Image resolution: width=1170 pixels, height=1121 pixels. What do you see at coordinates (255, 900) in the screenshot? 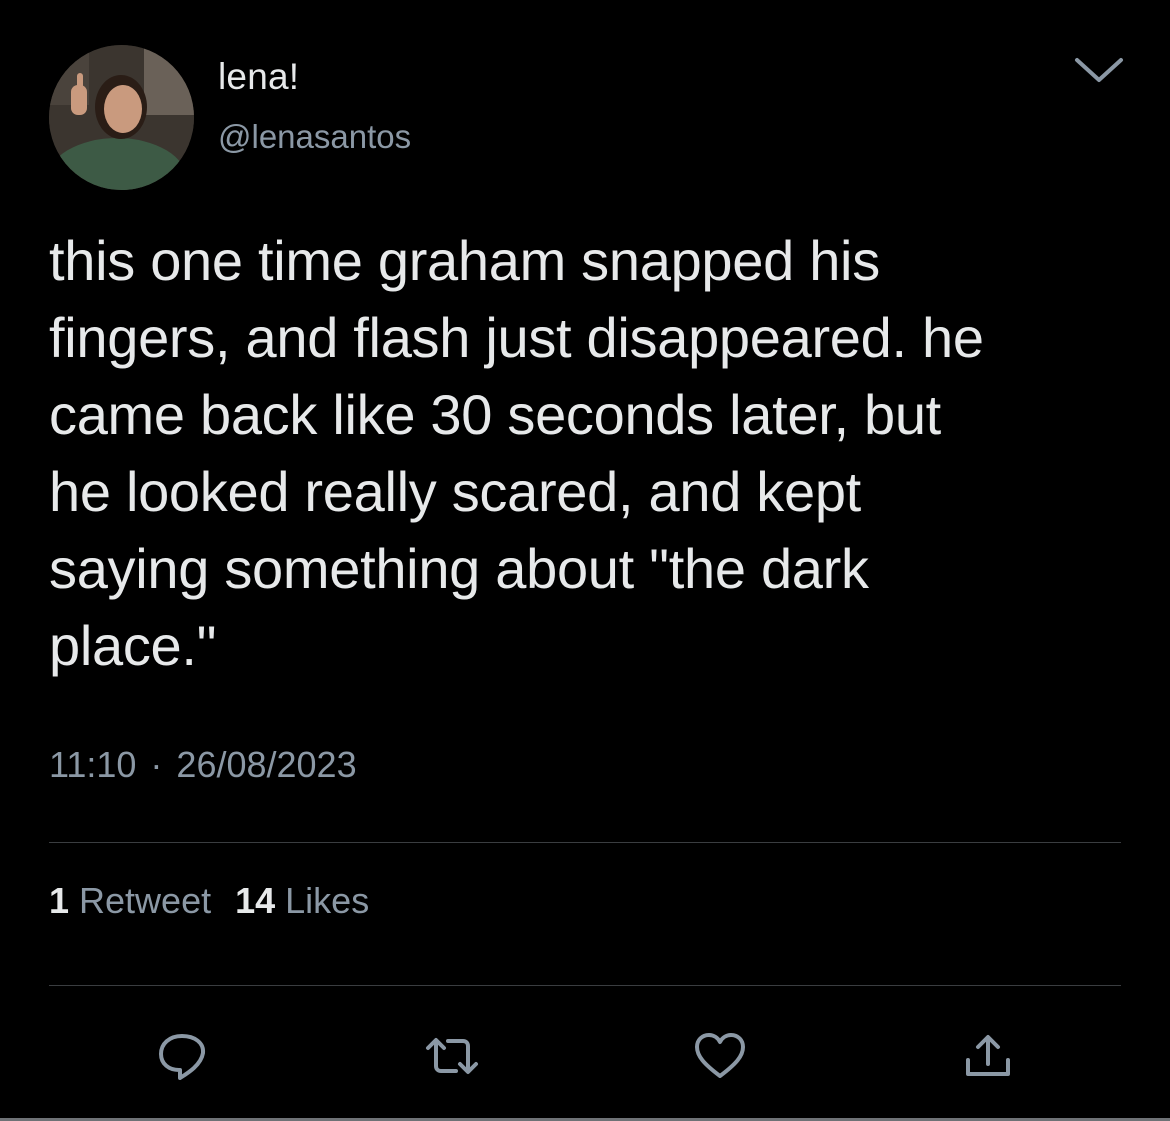
I see `likes-count: 14` at bounding box center [255, 900].